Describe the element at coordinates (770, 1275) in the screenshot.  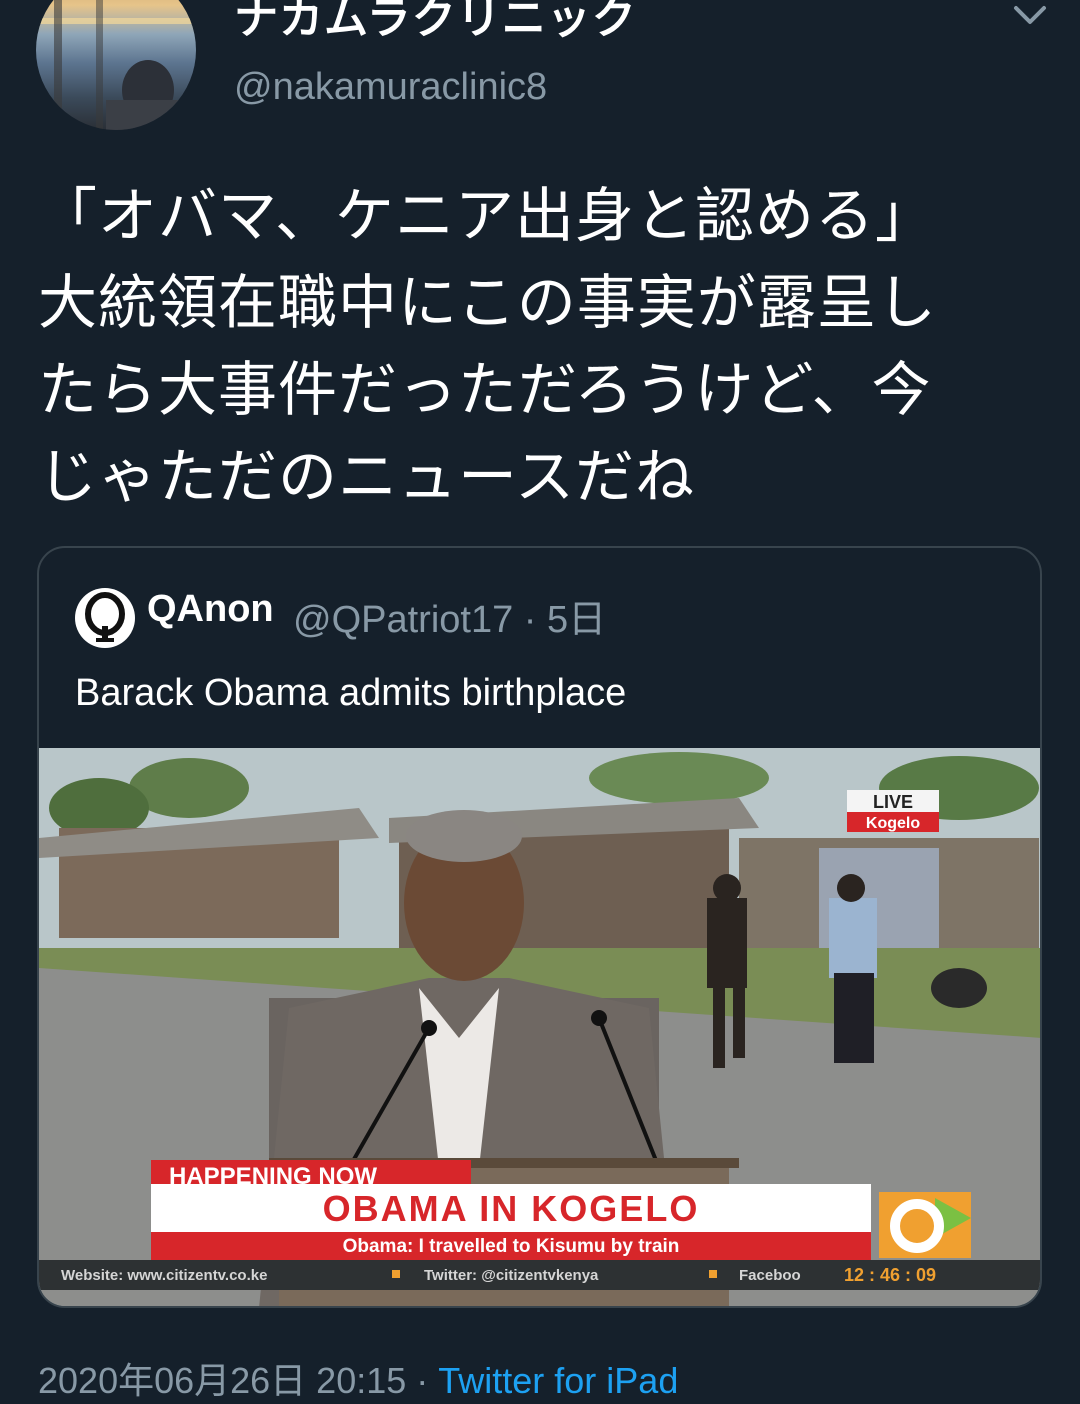
I see `ticker-facebook: Faceboo` at that location.